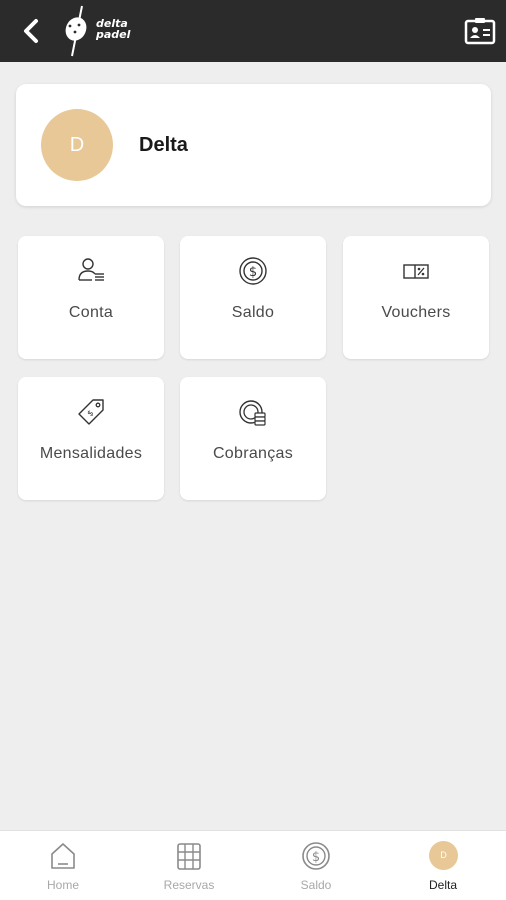  What do you see at coordinates (91, 453) in the screenshot?
I see `menu-tile-label: Mensalidades` at bounding box center [91, 453].